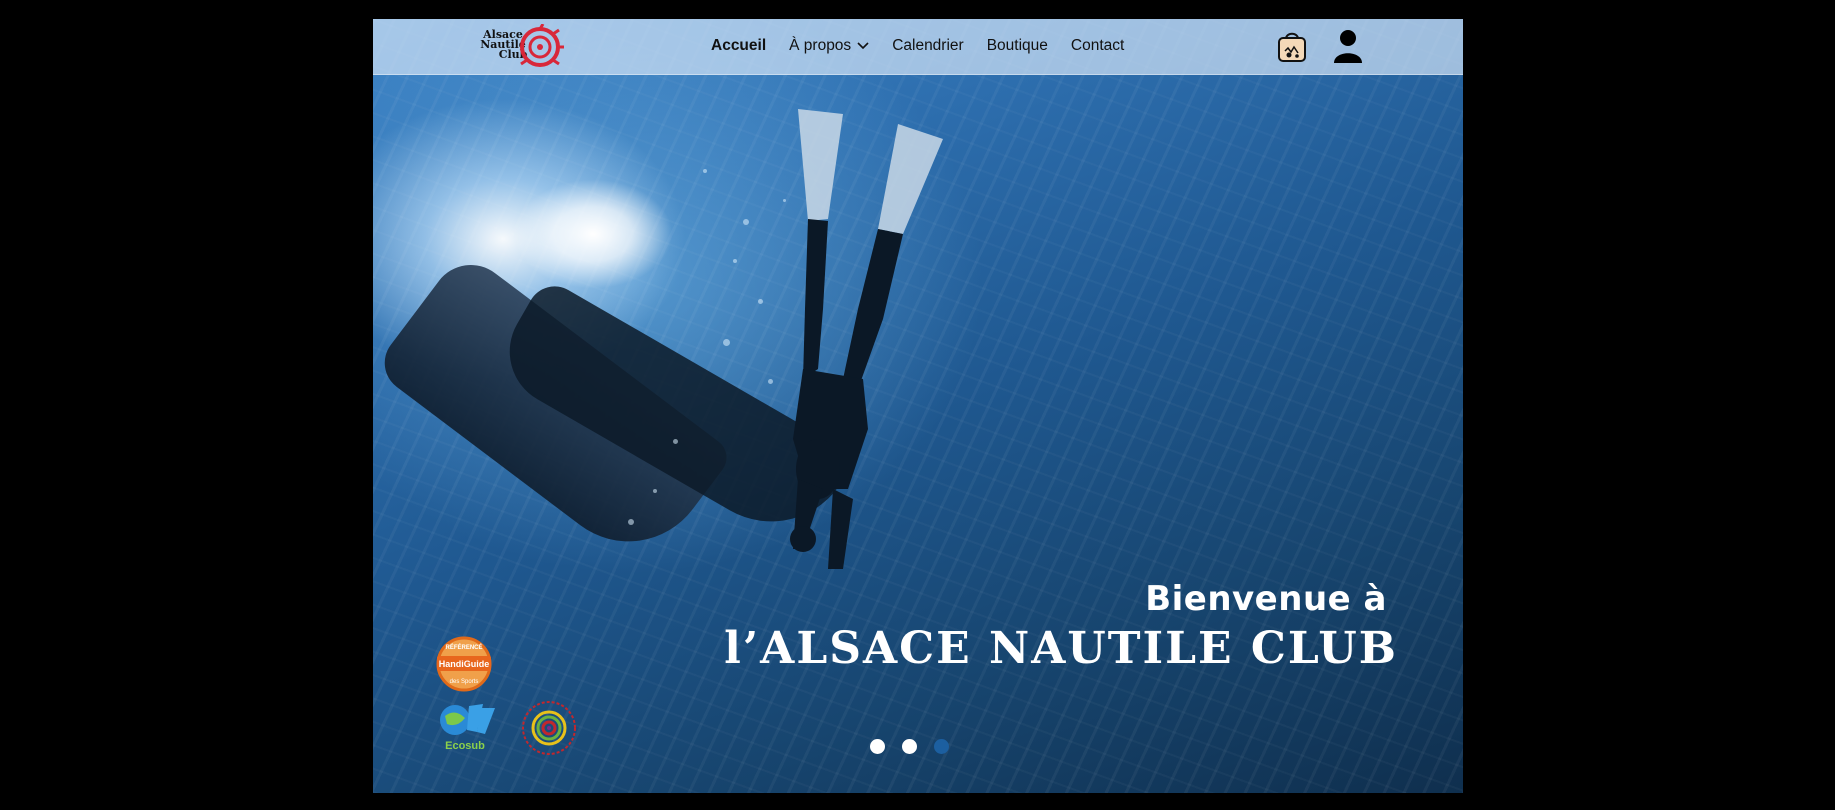  I want to click on nav-boutique: Boutique, so click(1017, 46).